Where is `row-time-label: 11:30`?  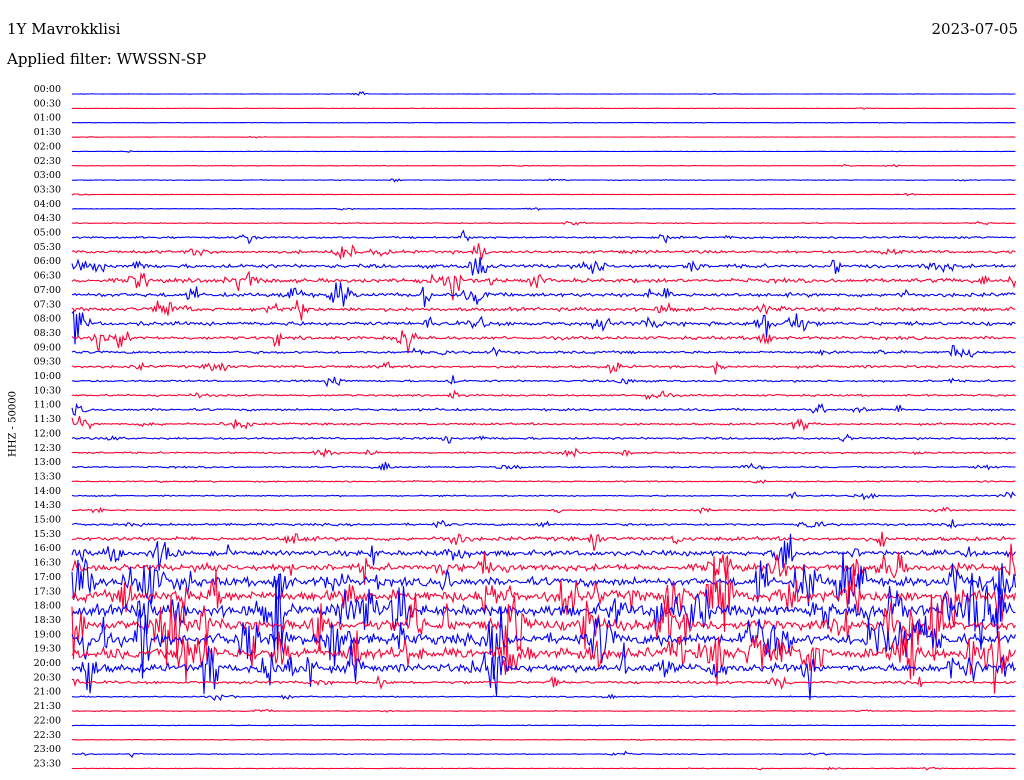
row-time-label: 11:30 is located at coordinates (47, 419).